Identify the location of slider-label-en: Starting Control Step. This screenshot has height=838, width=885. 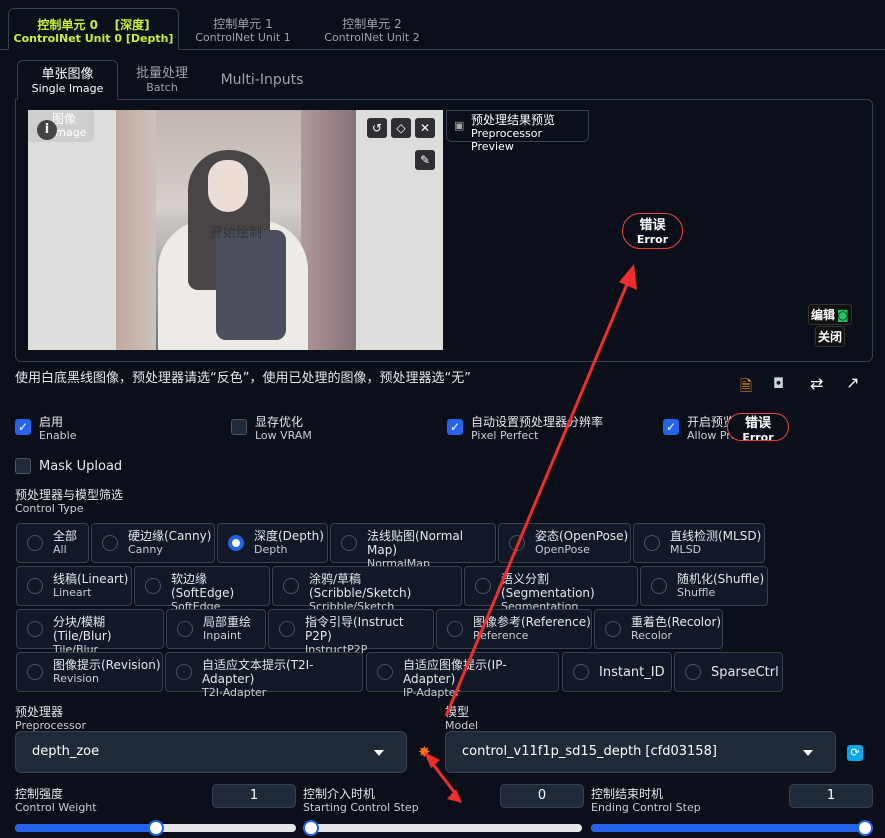
(361, 807).